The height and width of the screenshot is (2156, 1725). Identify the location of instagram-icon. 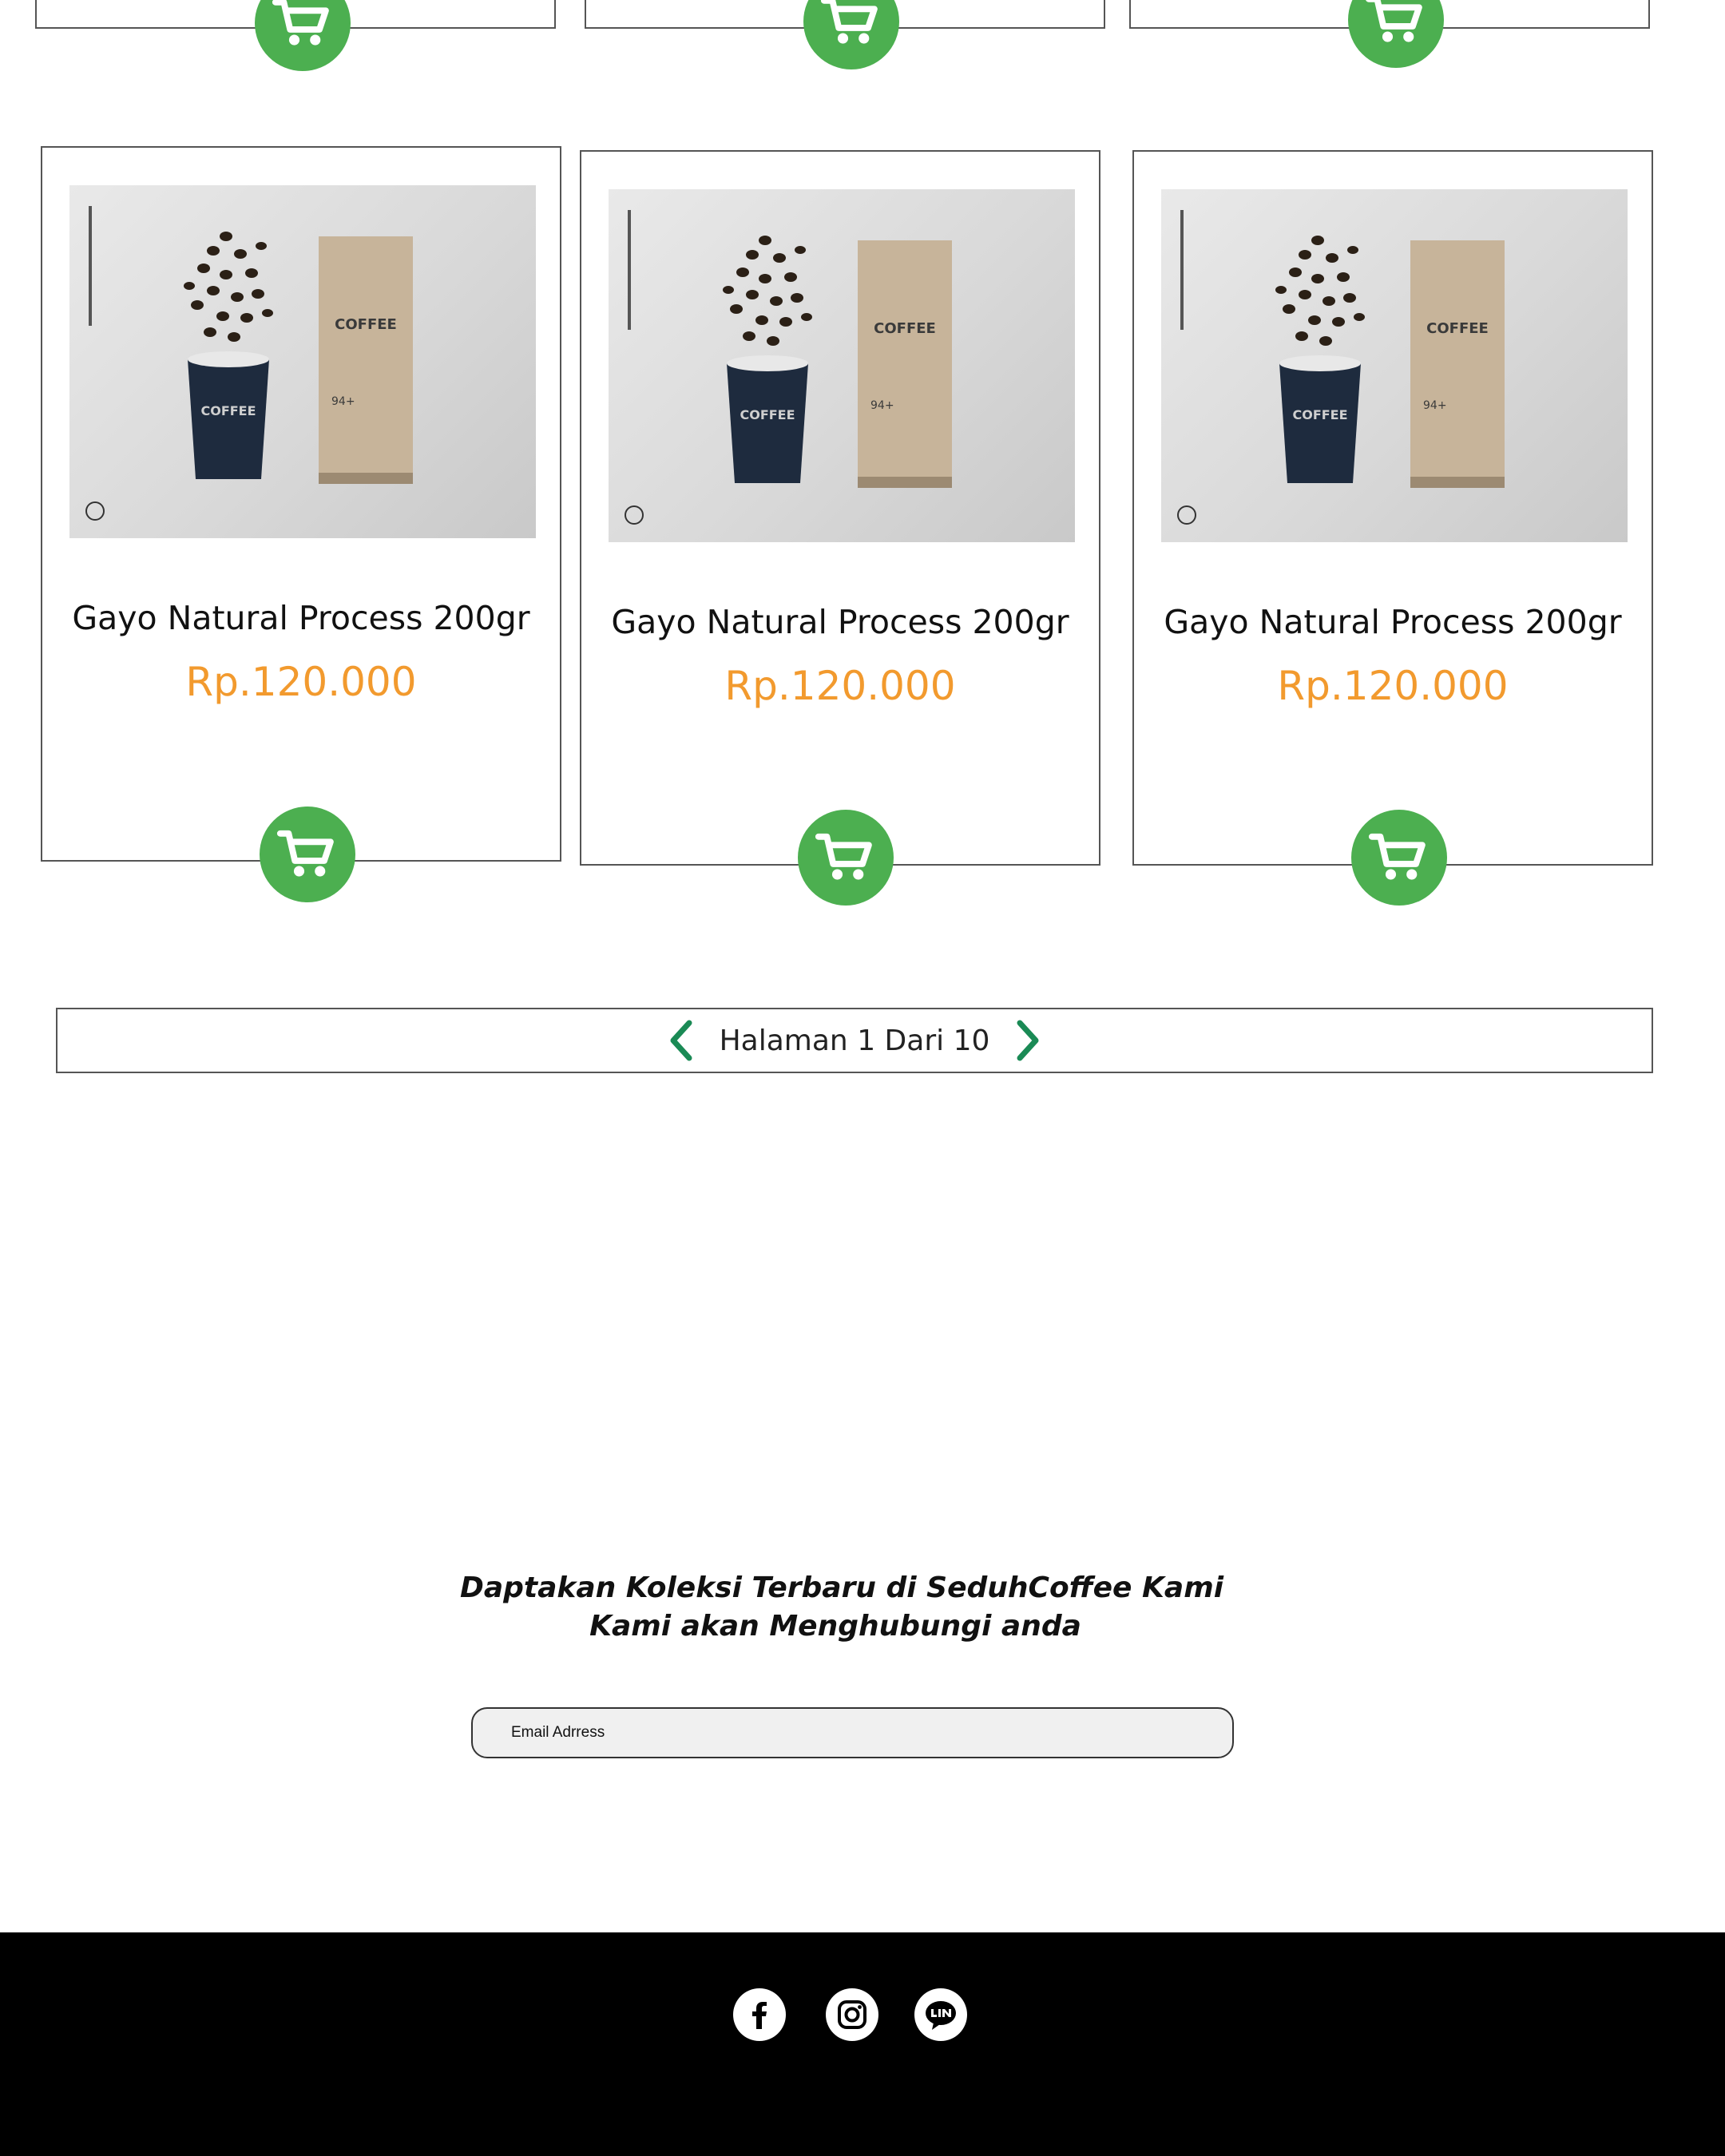
(852, 2014).